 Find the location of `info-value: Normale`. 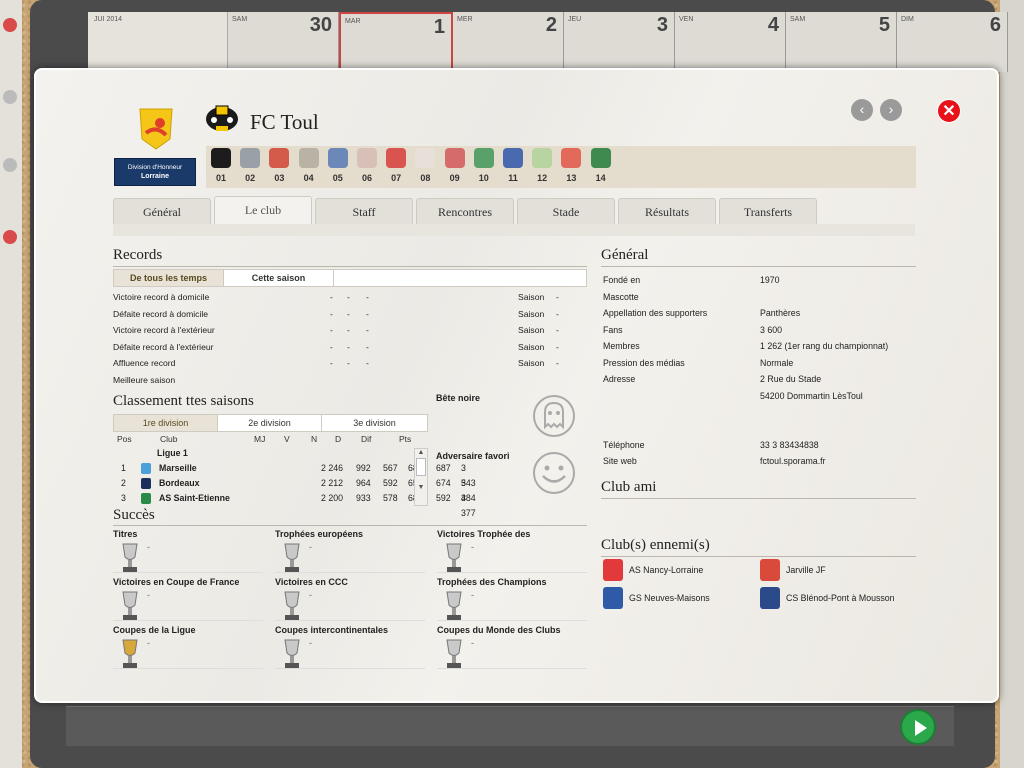

info-value: Normale is located at coordinates (777, 363).